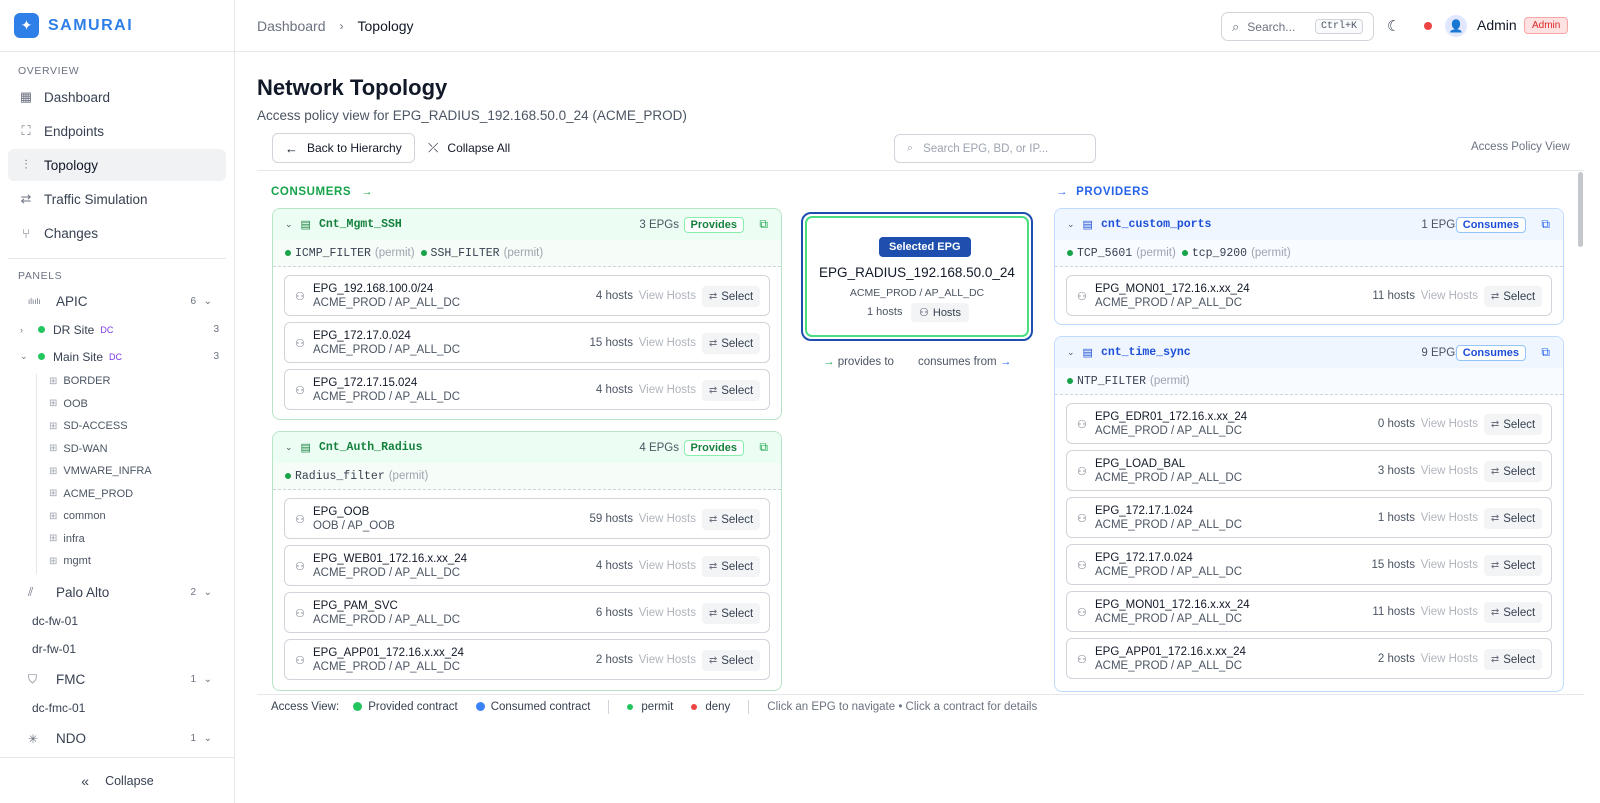 The height and width of the screenshot is (803, 1600). What do you see at coordinates (1497, 25) in the screenshot?
I see `user-name: Admin` at bounding box center [1497, 25].